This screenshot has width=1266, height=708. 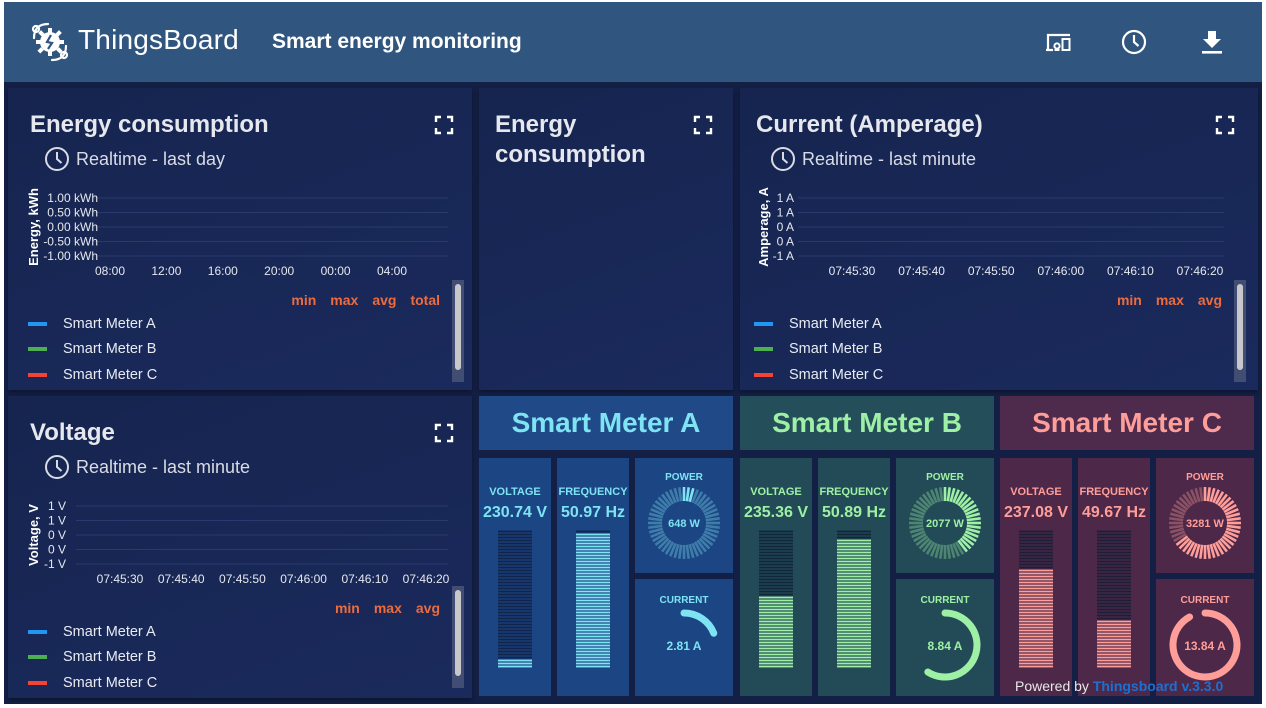 What do you see at coordinates (181, 579) in the screenshot?
I see `x-tick-label: 07:45:40` at bounding box center [181, 579].